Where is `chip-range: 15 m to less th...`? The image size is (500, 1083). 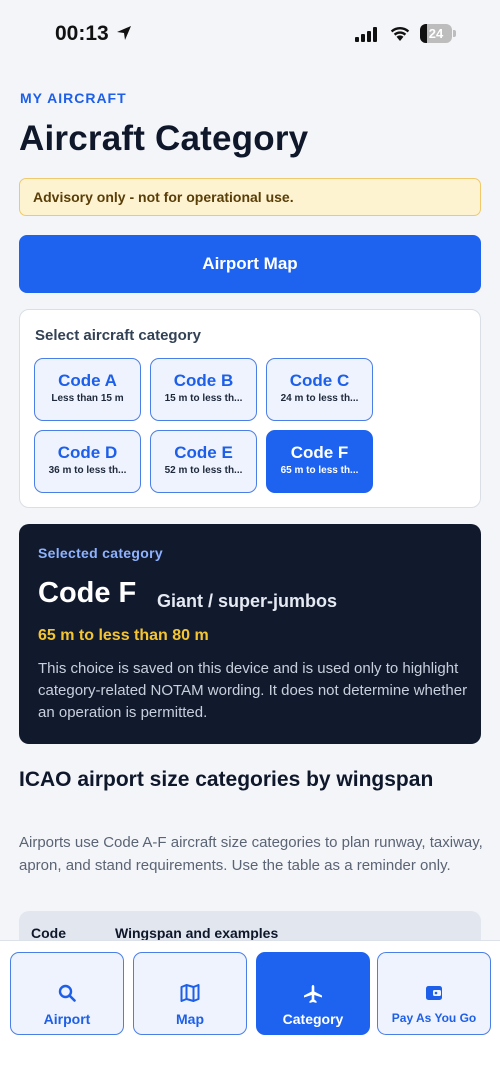 chip-range: 15 m to less th... is located at coordinates (203, 398).